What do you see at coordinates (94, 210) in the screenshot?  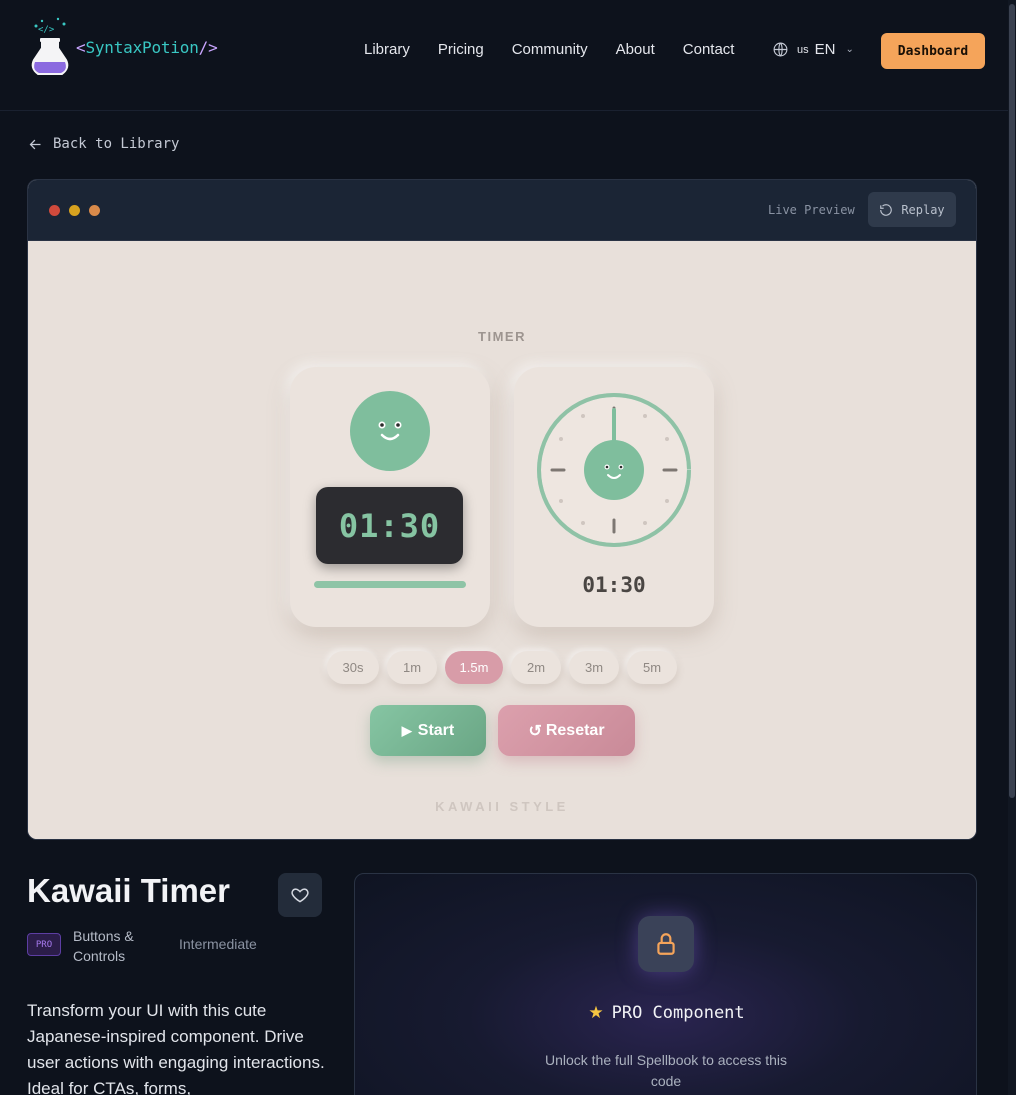 I see `window-dot-orange` at bounding box center [94, 210].